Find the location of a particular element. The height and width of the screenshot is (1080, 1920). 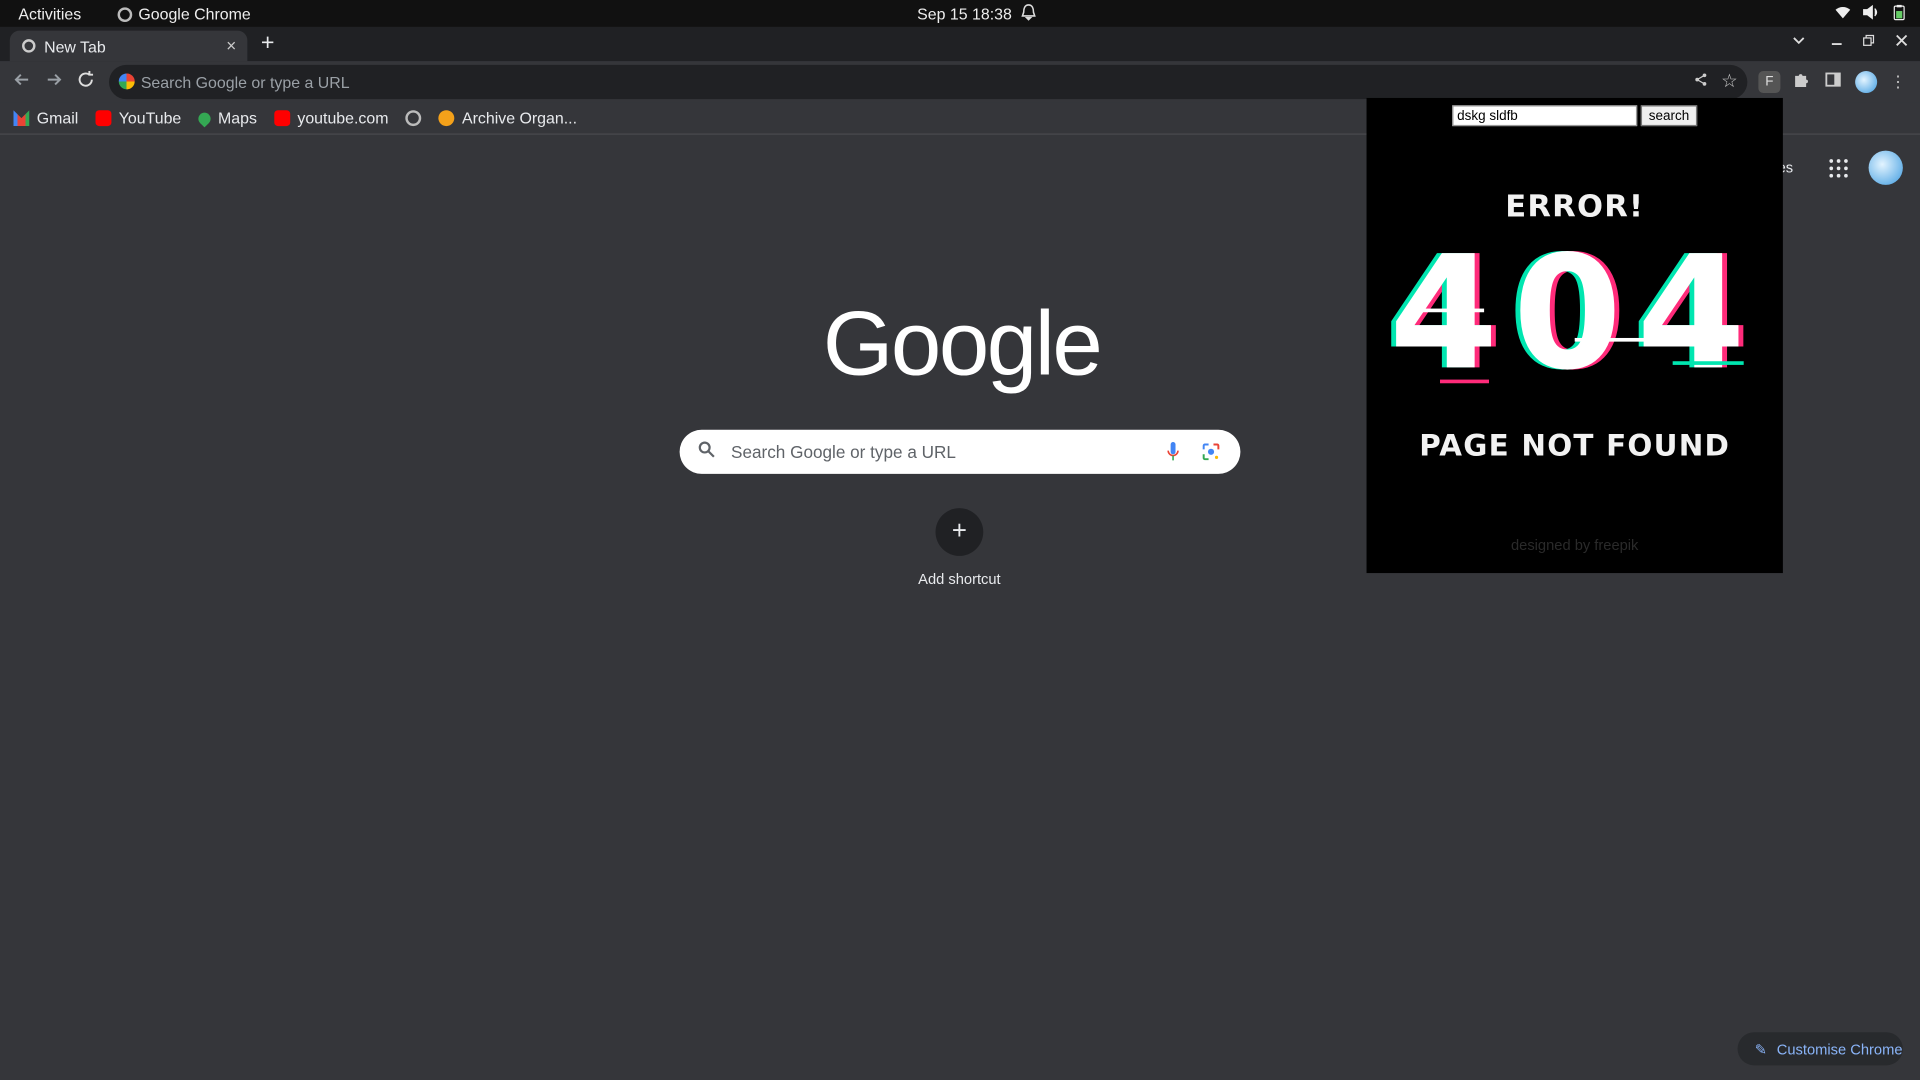

minimize-icon is located at coordinates (1836, 42).